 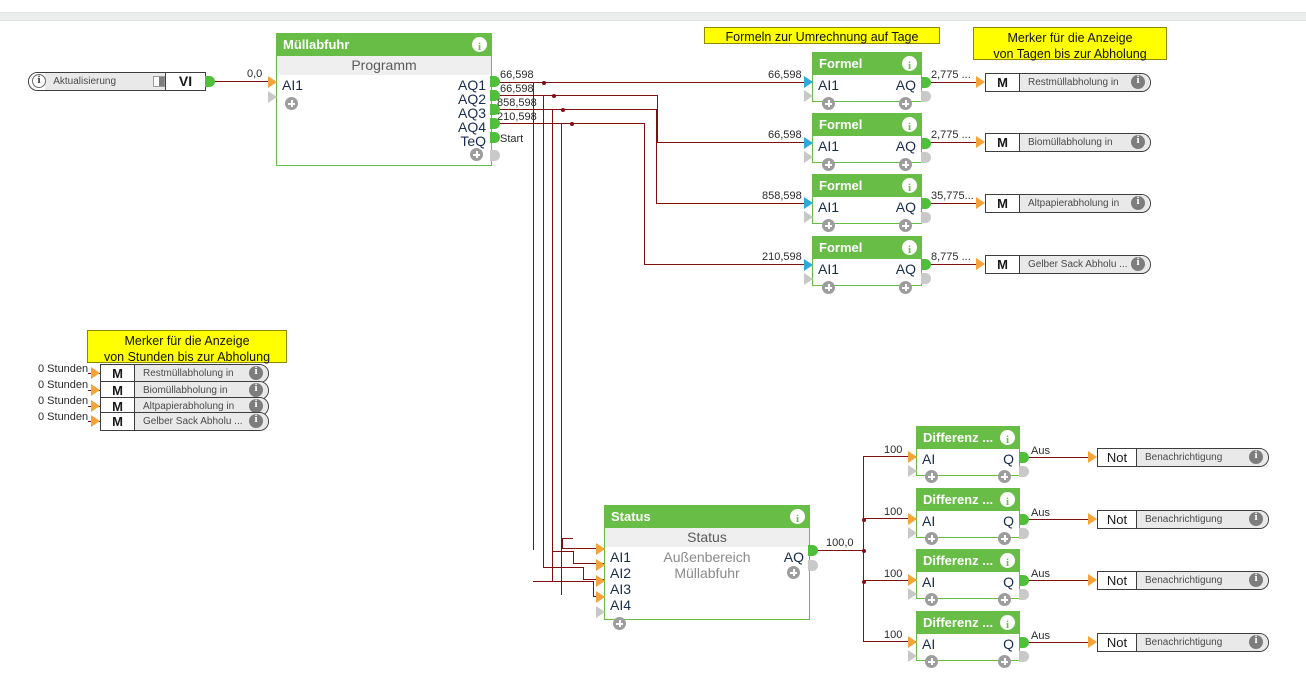 What do you see at coordinates (1068, 142) in the screenshot?
I see `merker-tage-2: M Biomüllabholung in` at bounding box center [1068, 142].